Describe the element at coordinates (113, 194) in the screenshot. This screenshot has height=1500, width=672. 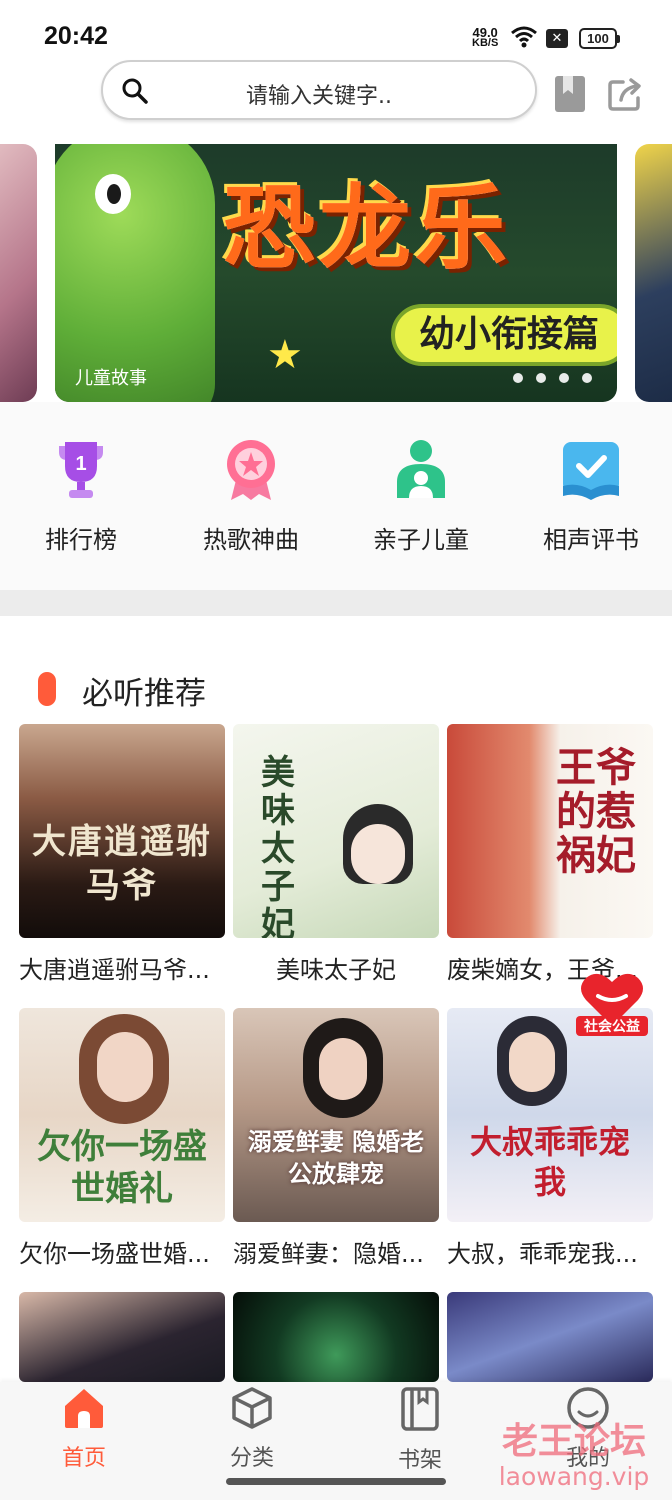
I see `dinosaur-eye` at that location.